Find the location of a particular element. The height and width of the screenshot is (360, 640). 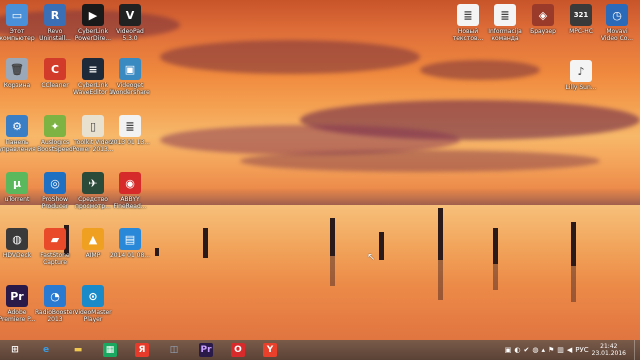

tray-app-icon: ◍ is located at coordinates (535, 350).